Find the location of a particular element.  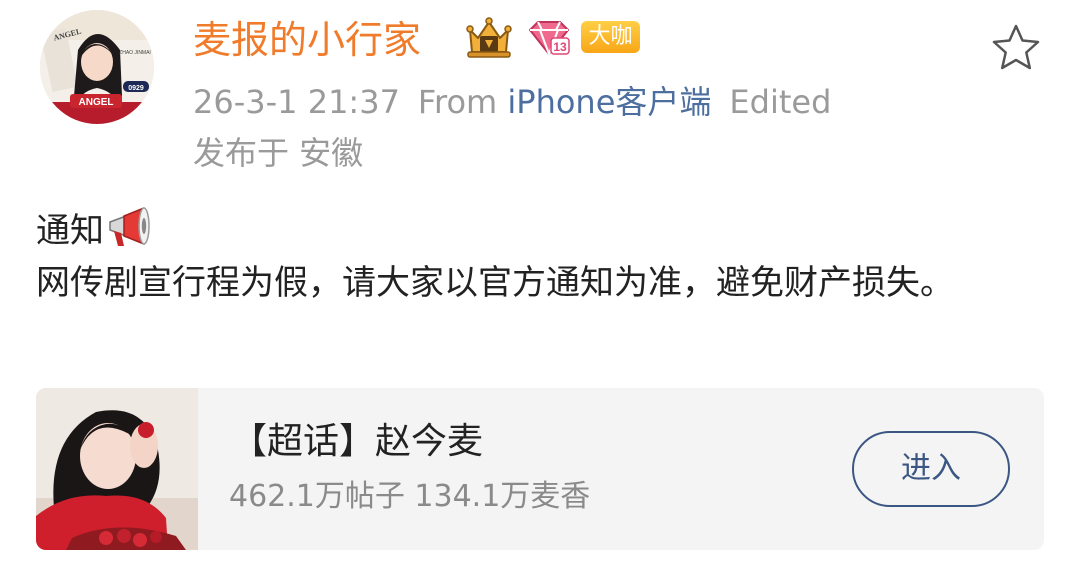

post-content-body: 网传剧宣行程为假，请大家以官方通知为准，避免财产损失。 is located at coordinates (495, 283).